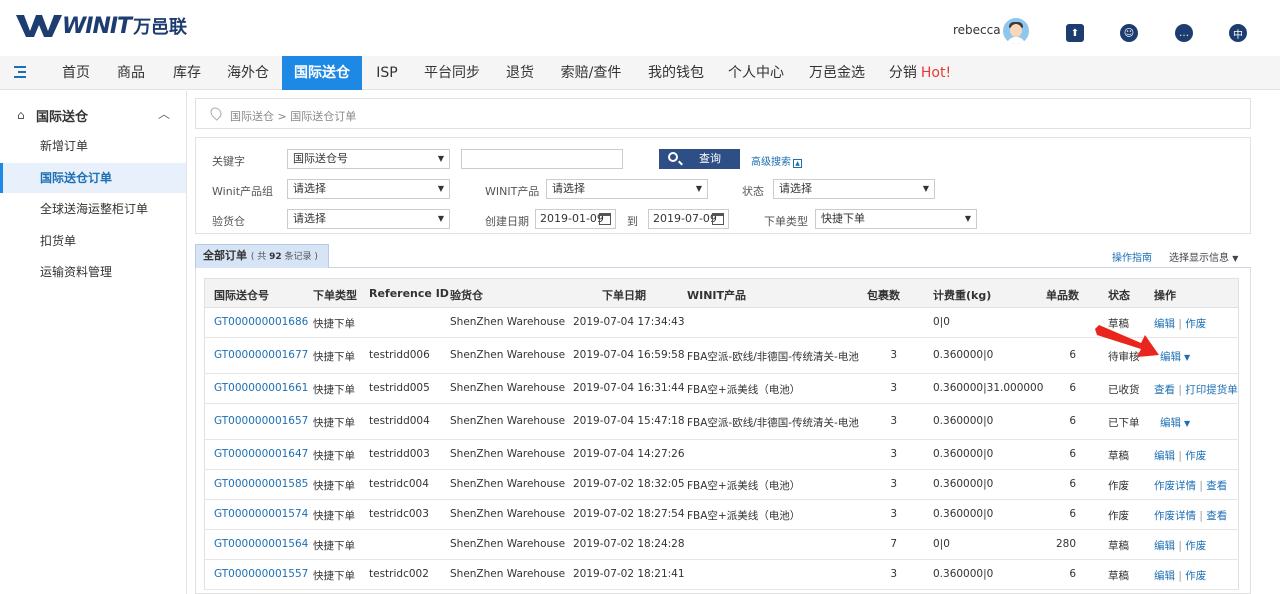 This screenshot has height=594, width=1280. Describe the element at coordinates (261, 421) in the screenshot. I see `order-id-link: GT000000001657` at that location.